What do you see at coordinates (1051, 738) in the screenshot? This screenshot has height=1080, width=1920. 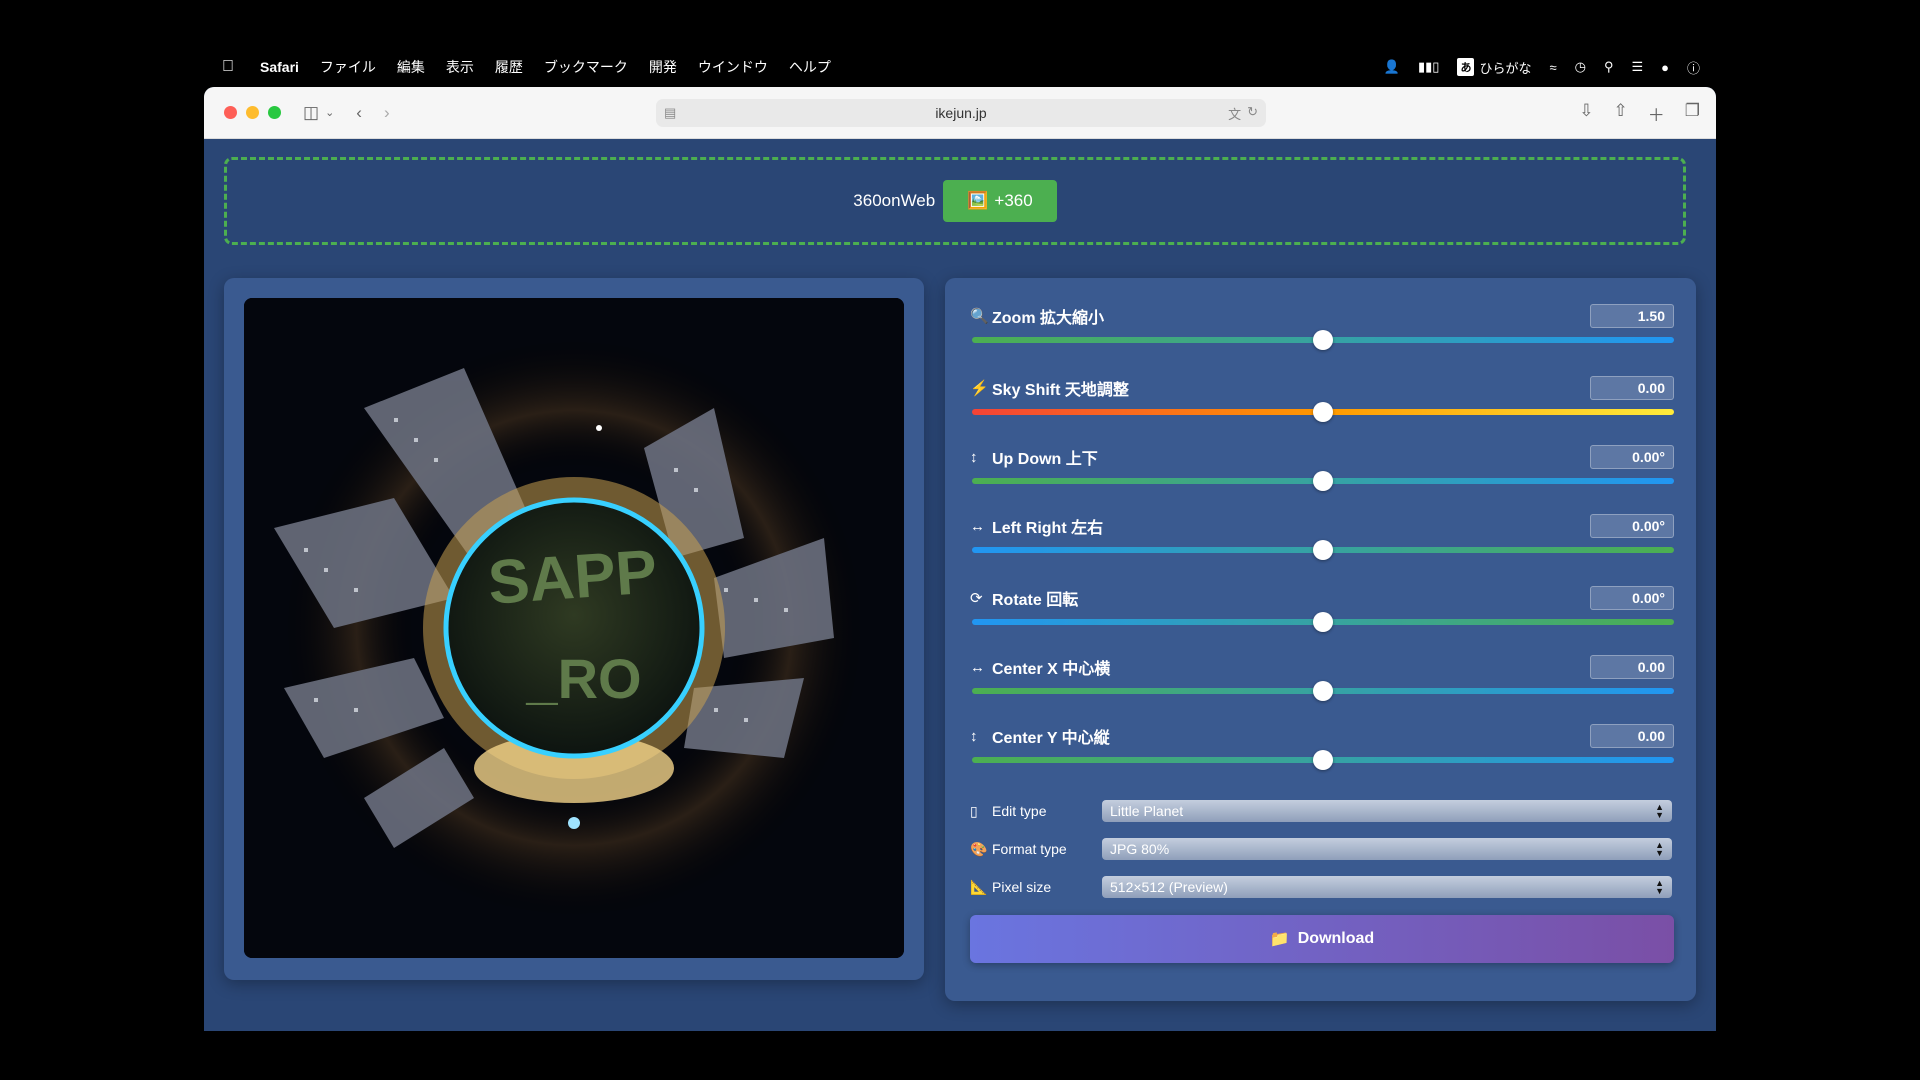 I see `center-y-label: Center Y 中心縦` at bounding box center [1051, 738].